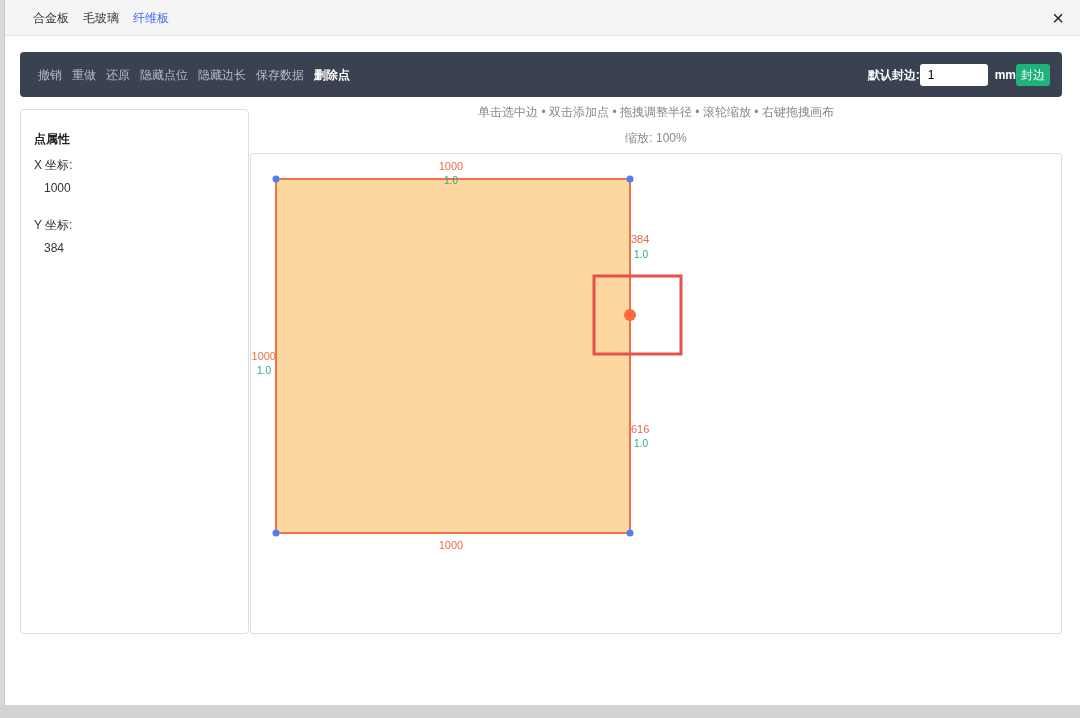  I want to click on edge-length-label: 384, so click(640, 239).